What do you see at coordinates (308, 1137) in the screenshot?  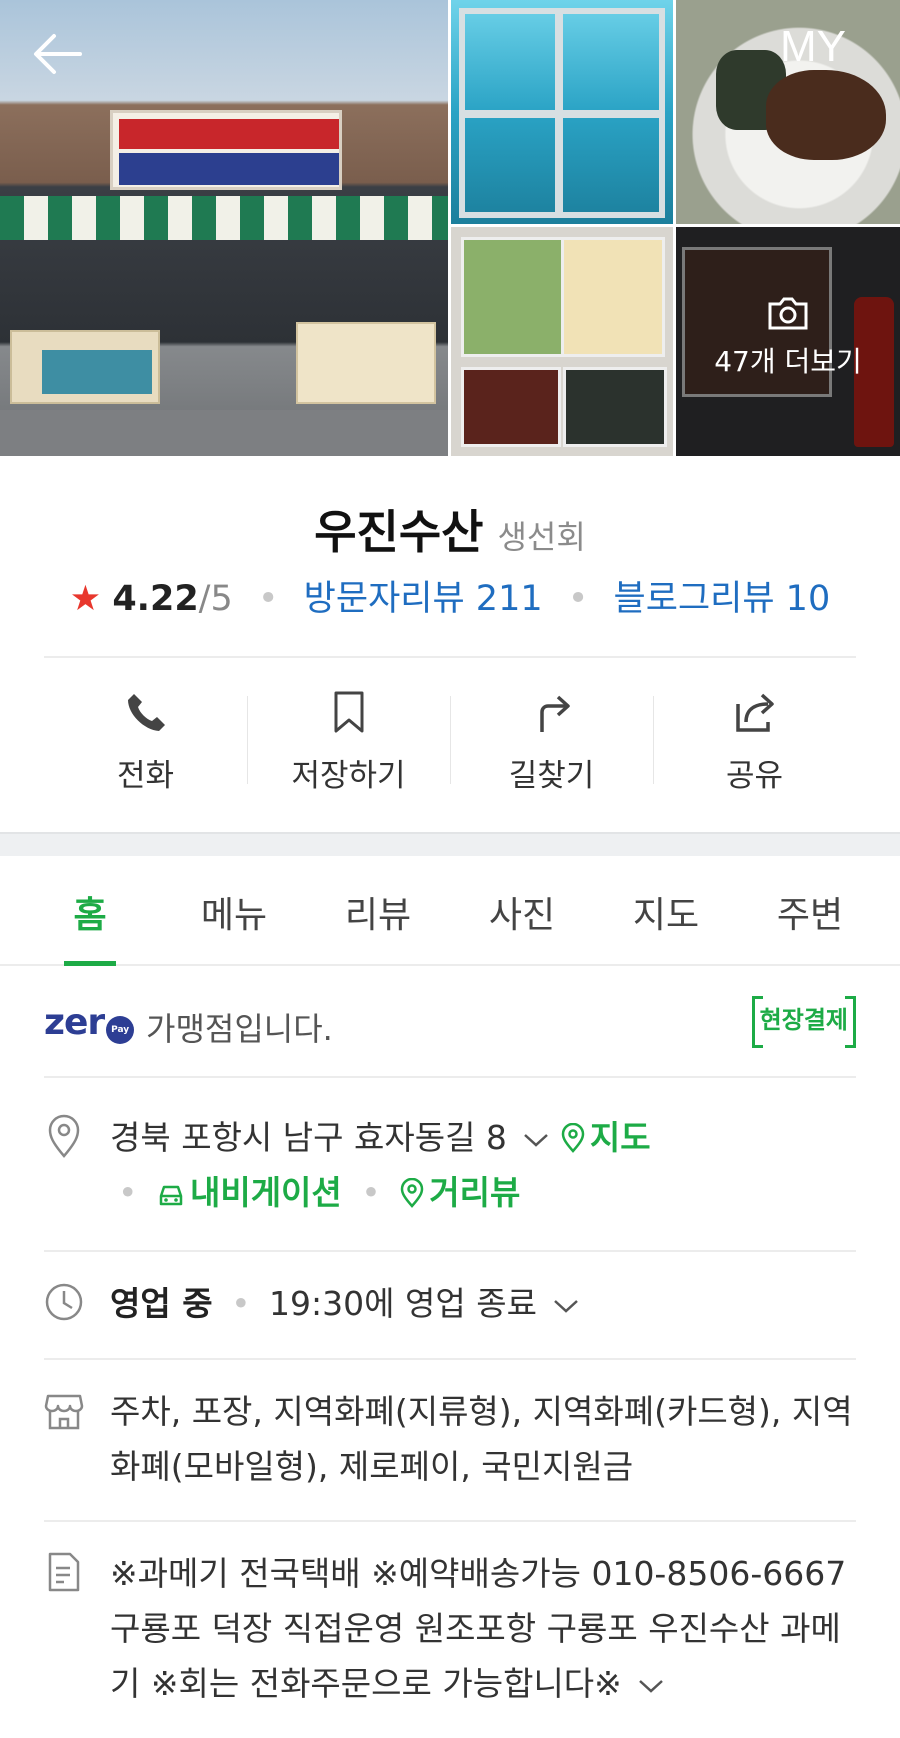 I see `address-text: 경북 포항시 남구 효자동길 8` at bounding box center [308, 1137].